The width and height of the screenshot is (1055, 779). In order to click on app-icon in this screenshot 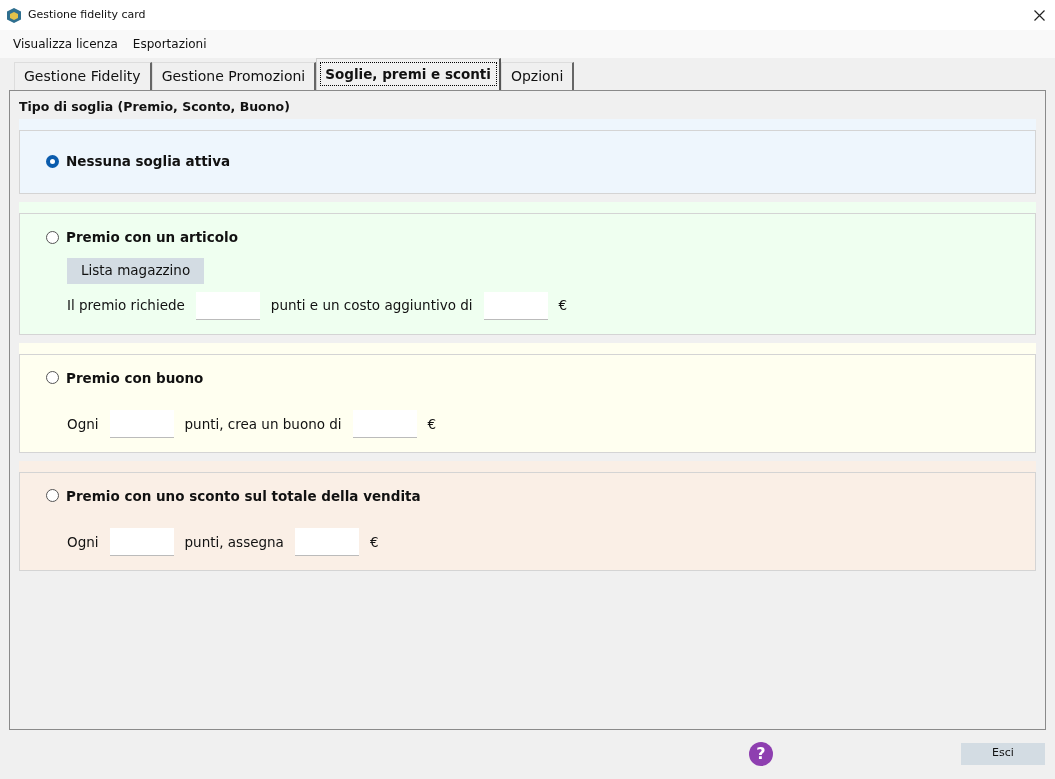, I will do `click(14, 15)`.